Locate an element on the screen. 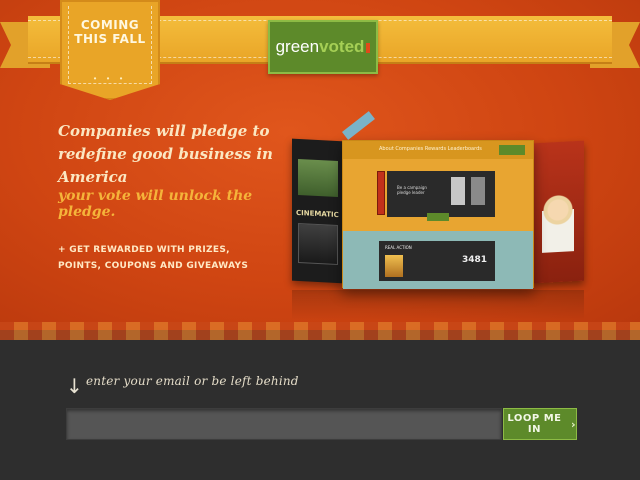 This screenshot has height=480, width=640. mockup-back-label: CINEMATIC is located at coordinates (317, 214).